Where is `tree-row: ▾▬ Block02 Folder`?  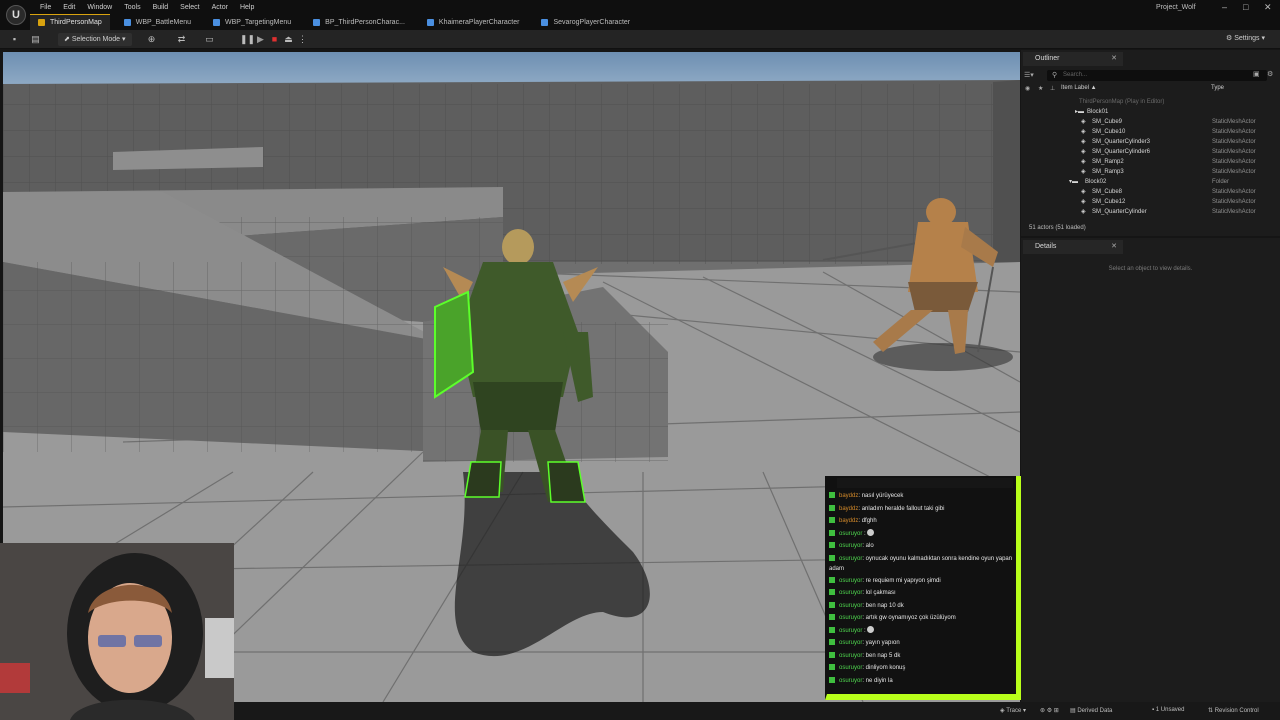
tree-row: ▾▬ Block02 Folder is located at coordinates (1150, 182).